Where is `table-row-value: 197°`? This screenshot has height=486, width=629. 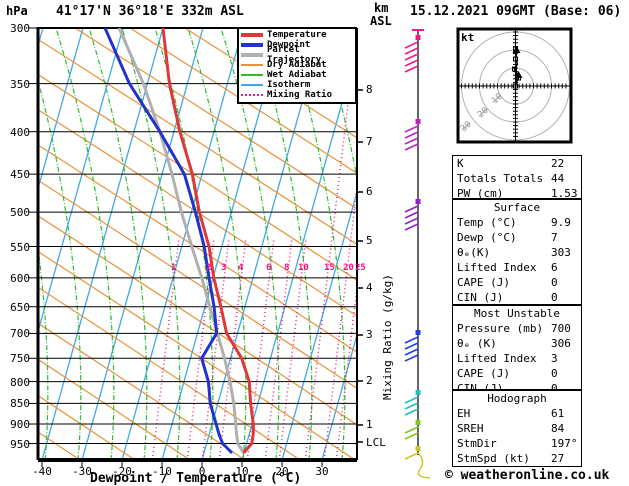
table-row-value: 197° is located at coordinates (564, 443).